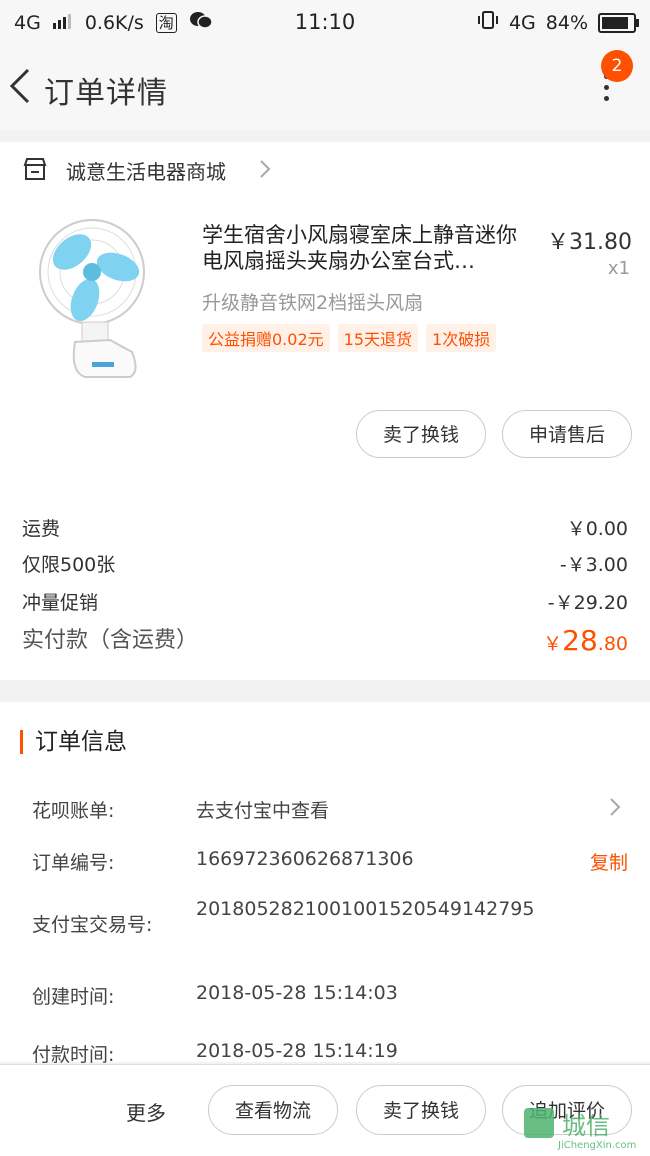 The width and height of the screenshot is (650, 1156). I want to click on fee-row-coupon: 仅限500张 -￥3.00, so click(325, 563).